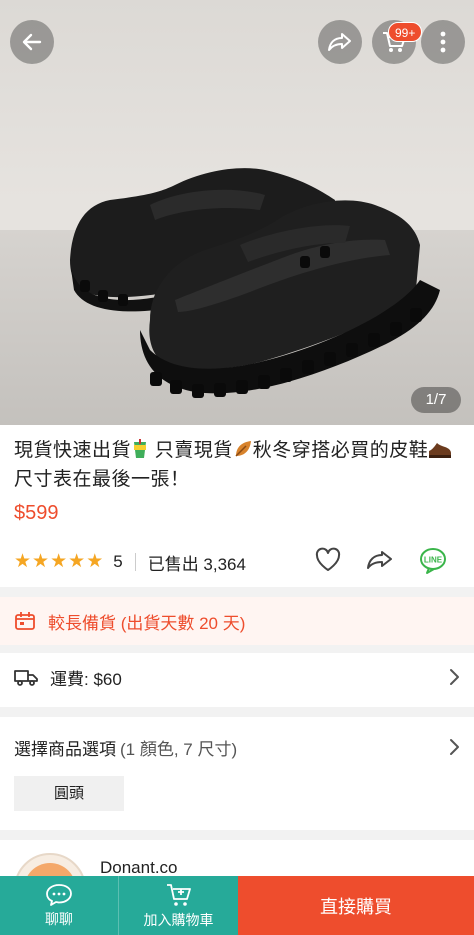 The image size is (474, 935). I want to click on cart-add-icon, so click(178, 894).